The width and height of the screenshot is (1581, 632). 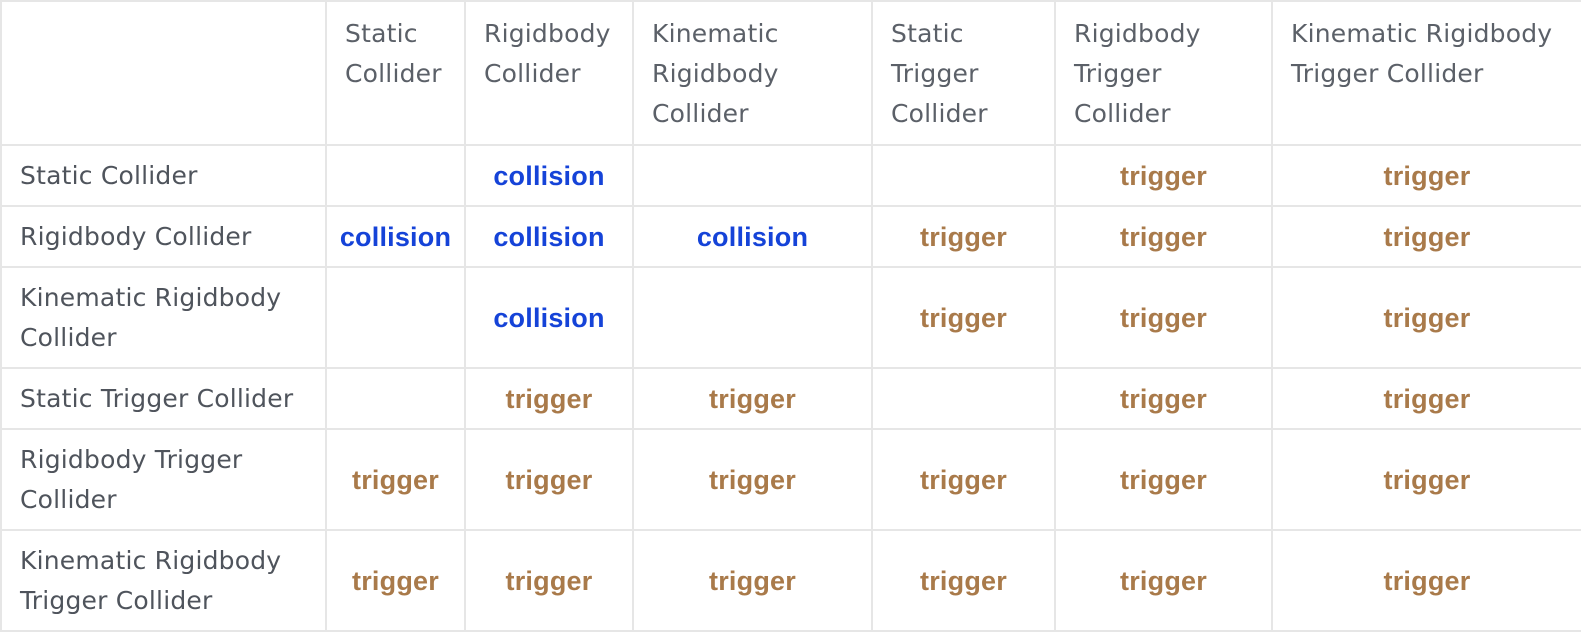 I want to click on row-header: Kinematic Rigidbody Collider, so click(x=163, y=317).